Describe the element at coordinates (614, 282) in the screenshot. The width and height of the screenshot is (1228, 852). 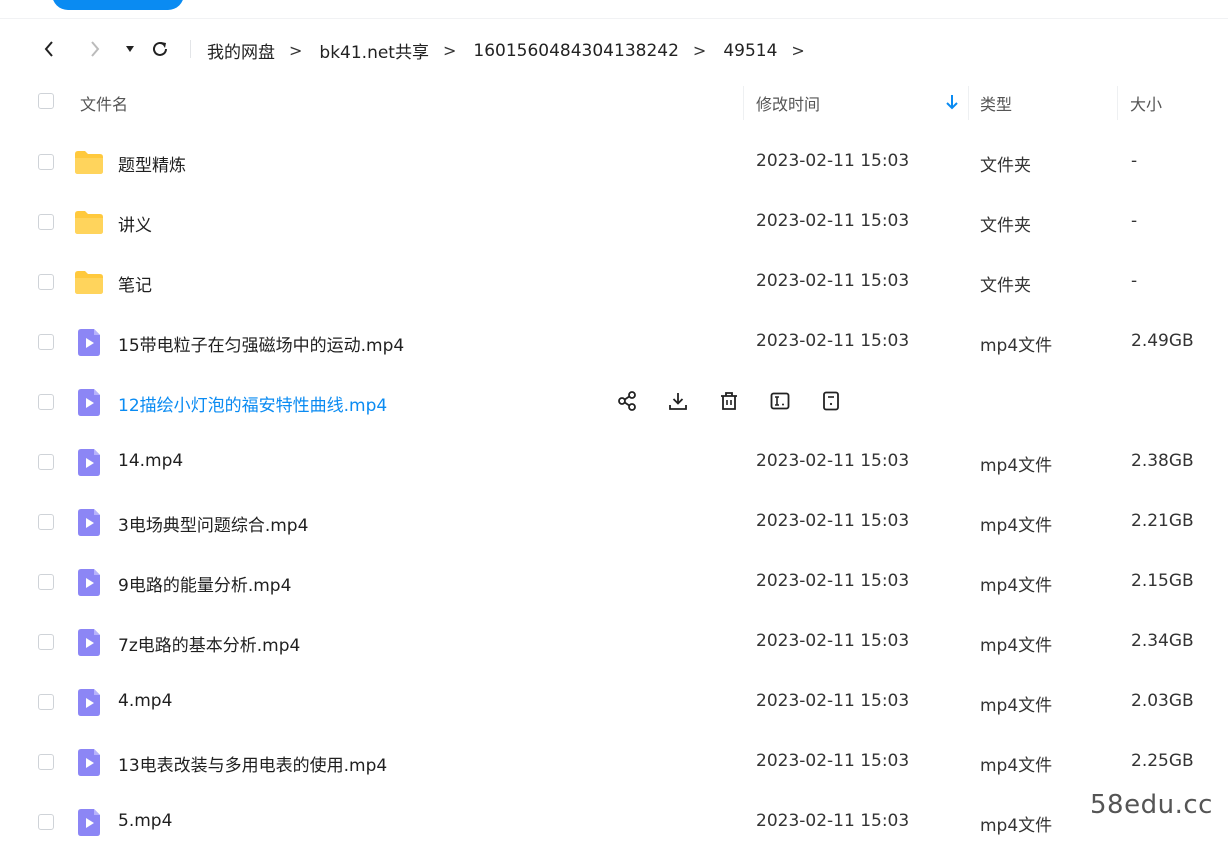
I see `table-row: 笔记 2023-02-11 15:03 文件夹 -` at that location.